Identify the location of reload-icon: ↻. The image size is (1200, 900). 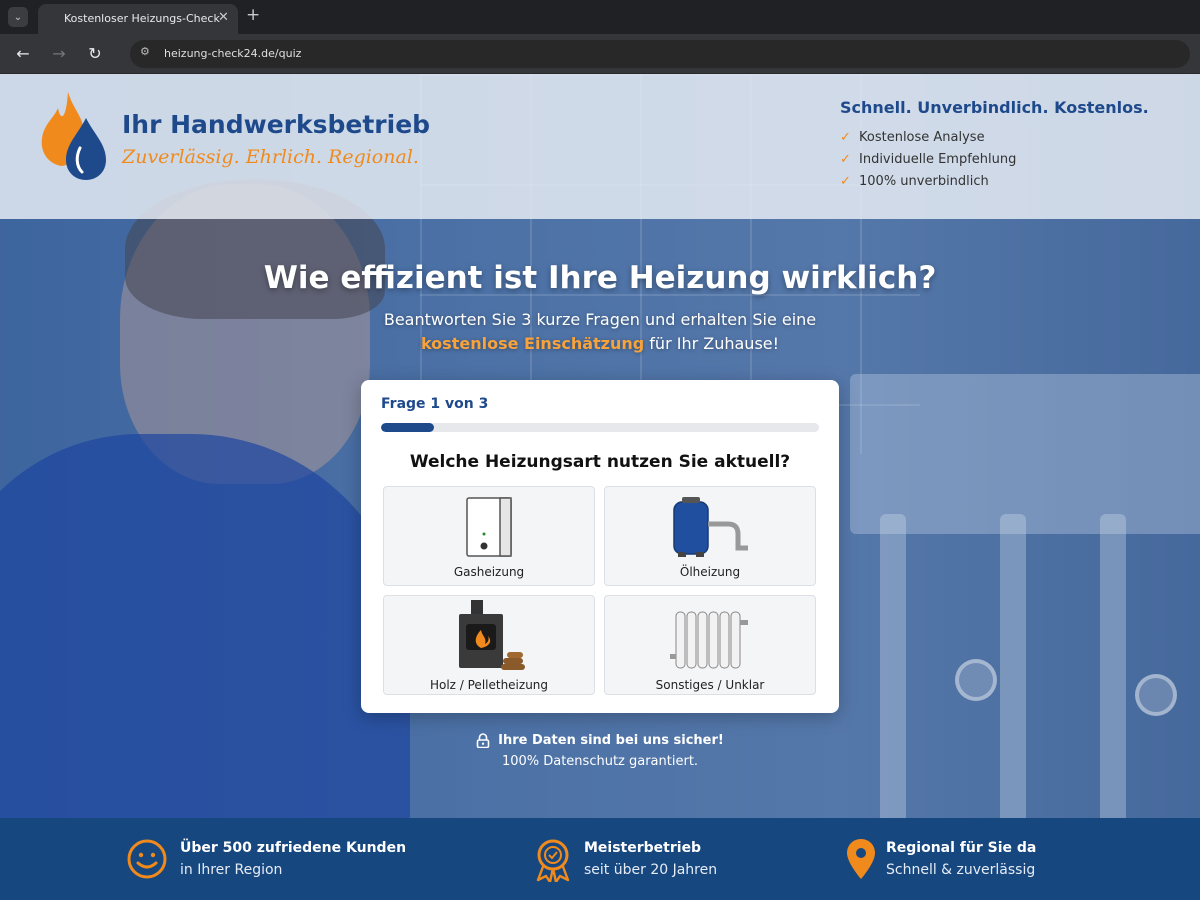
(95, 53).